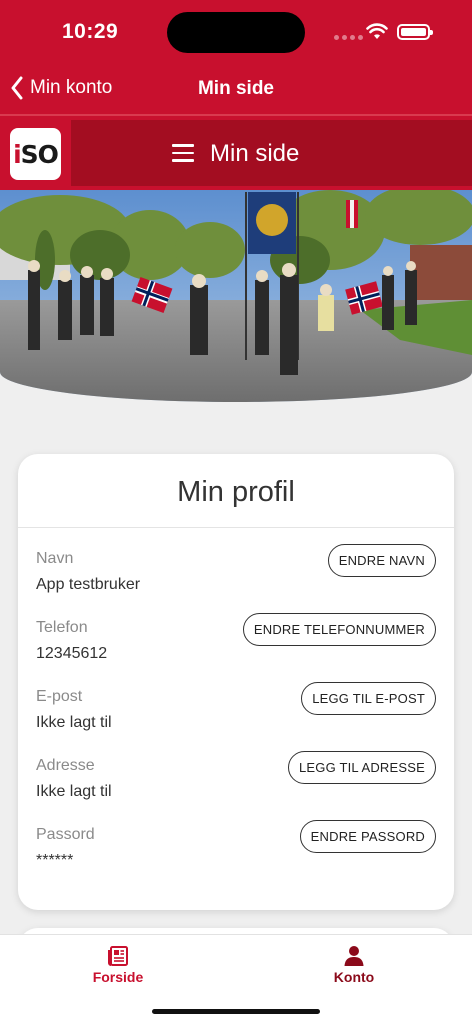 The height and width of the screenshot is (1024, 472). What do you see at coordinates (255, 153) in the screenshot?
I see `header-title: Min side` at bounding box center [255, 153].